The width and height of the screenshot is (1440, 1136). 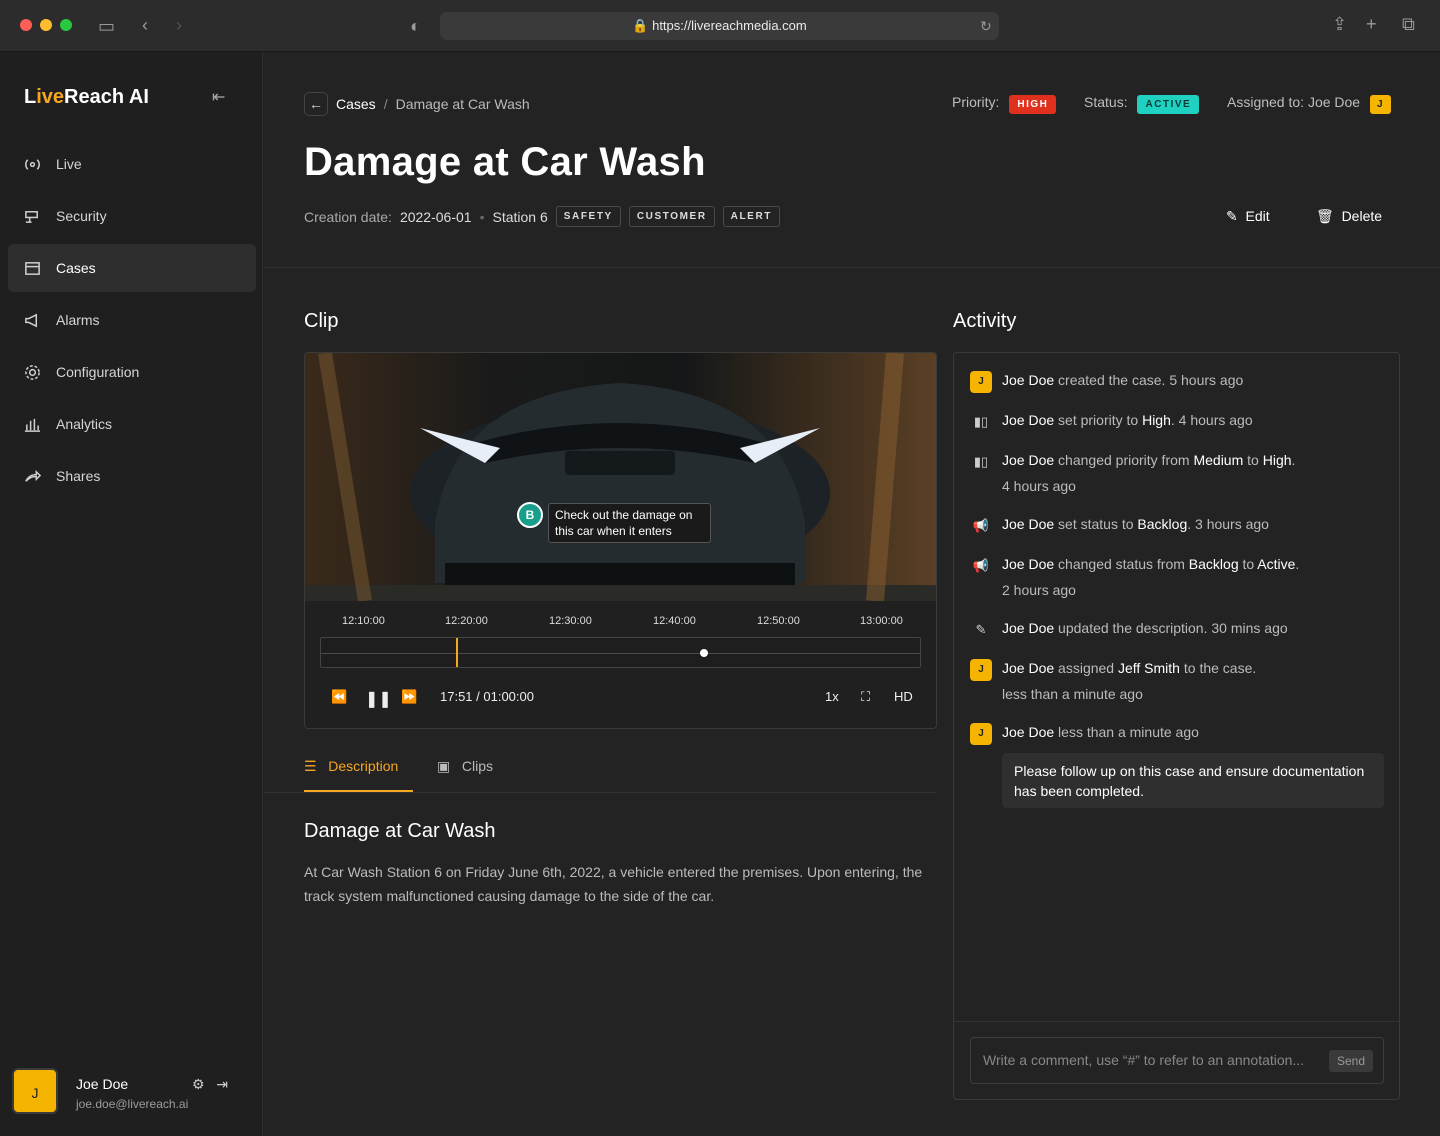 What do you see at coordinates (1362, 216) in the screenshot?
I see `delete-label: Delete` at bounding box center [1362, 216].